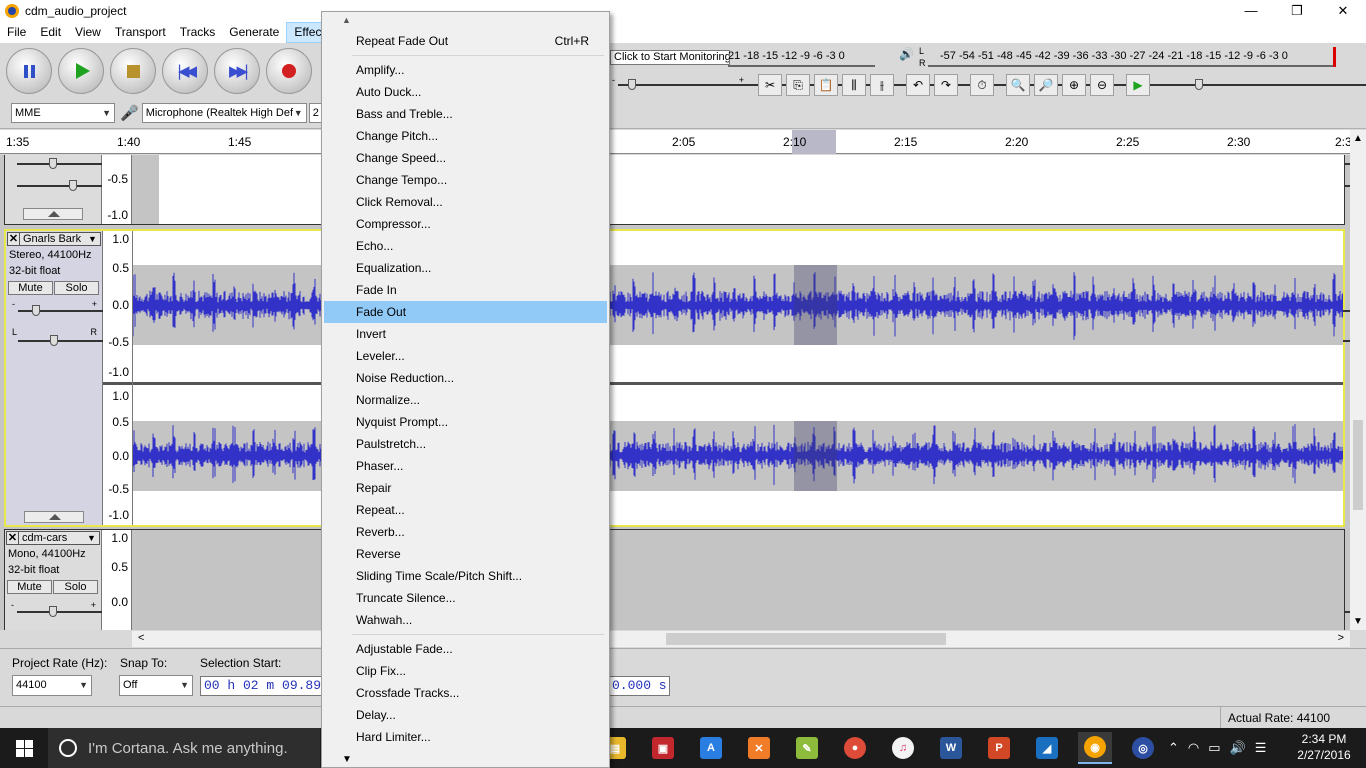  What do you see at coordinates (826, 85) in the screenshot?
I see `paste-icon: 📋` at bounding box center [826, 85].